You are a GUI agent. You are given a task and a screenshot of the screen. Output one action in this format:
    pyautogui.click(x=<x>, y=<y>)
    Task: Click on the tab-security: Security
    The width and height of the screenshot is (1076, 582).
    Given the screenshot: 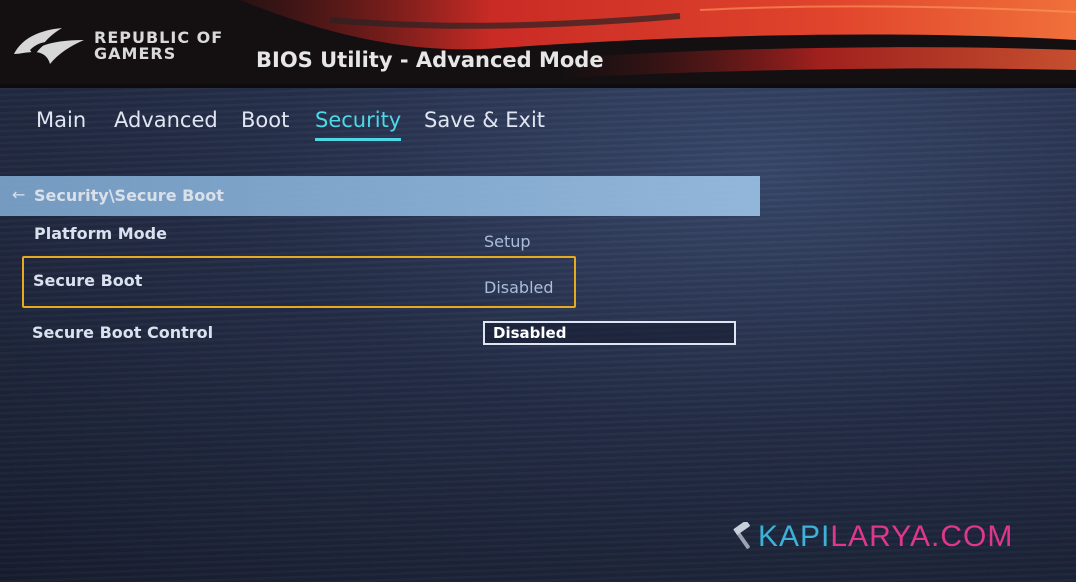 What is the action you would take?
    pyautogui.click(x=358, y=124)
    